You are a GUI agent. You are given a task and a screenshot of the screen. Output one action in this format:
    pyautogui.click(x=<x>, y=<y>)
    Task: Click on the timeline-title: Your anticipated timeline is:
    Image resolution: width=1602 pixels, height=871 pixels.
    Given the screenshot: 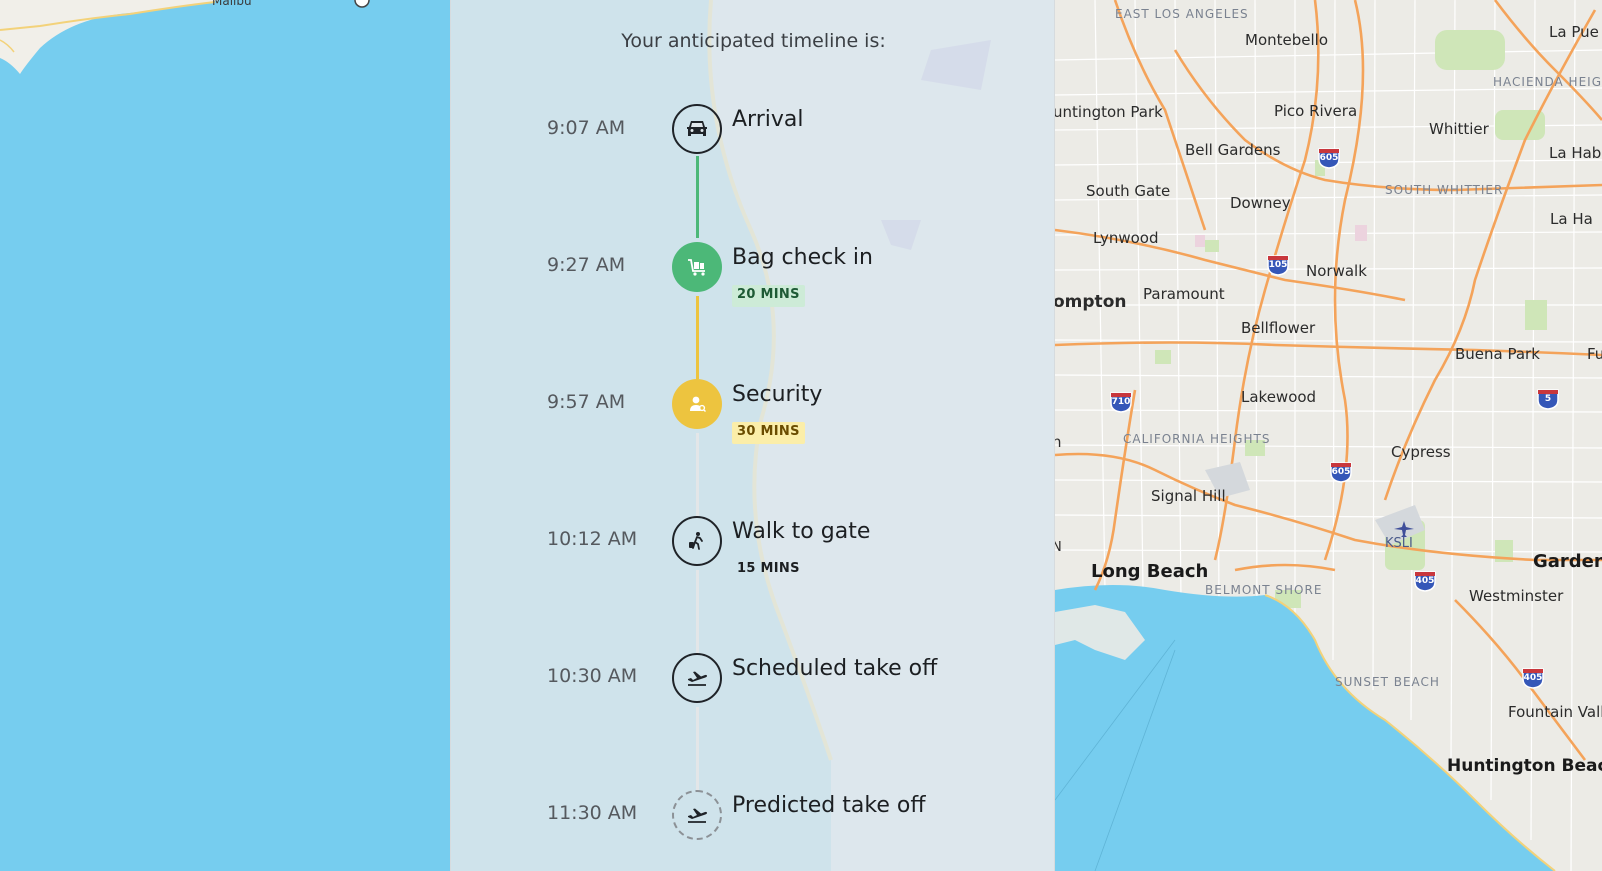 What is the action you would take?
    pyautogui.click(x=753, y=41)
    